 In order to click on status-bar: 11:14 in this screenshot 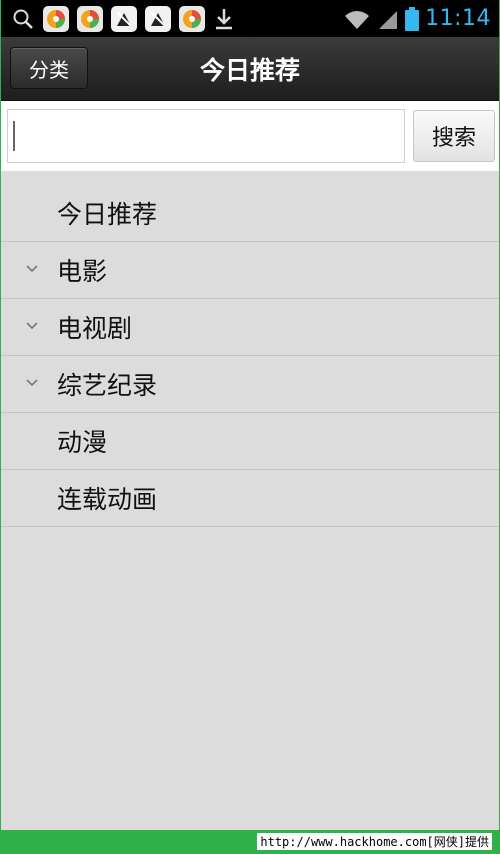, I will do `click(250, 18)`.